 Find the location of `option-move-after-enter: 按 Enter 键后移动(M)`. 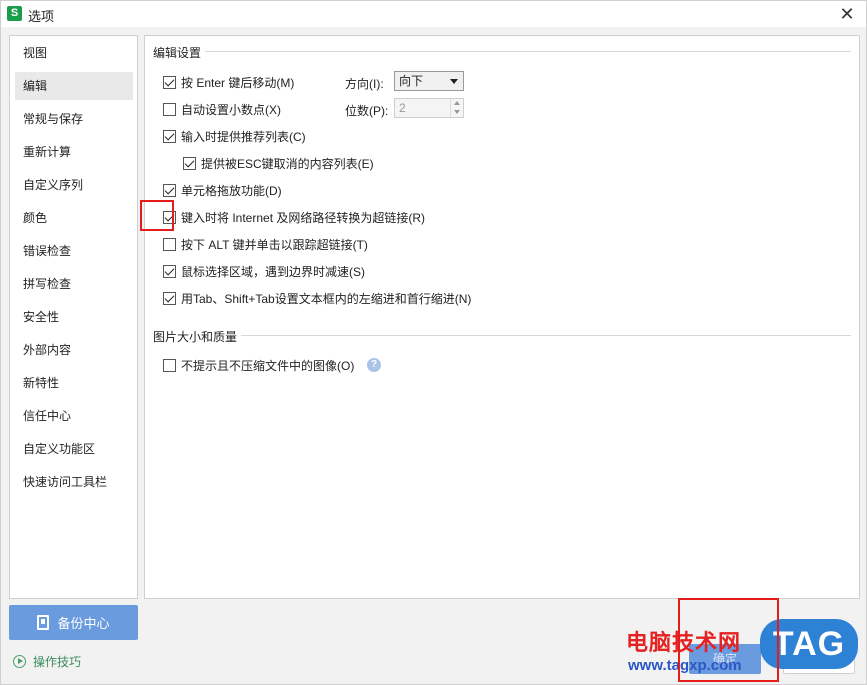

option-move-after-enter: 按 Enter 键后移动(M) is located at coordinates (228, 82).